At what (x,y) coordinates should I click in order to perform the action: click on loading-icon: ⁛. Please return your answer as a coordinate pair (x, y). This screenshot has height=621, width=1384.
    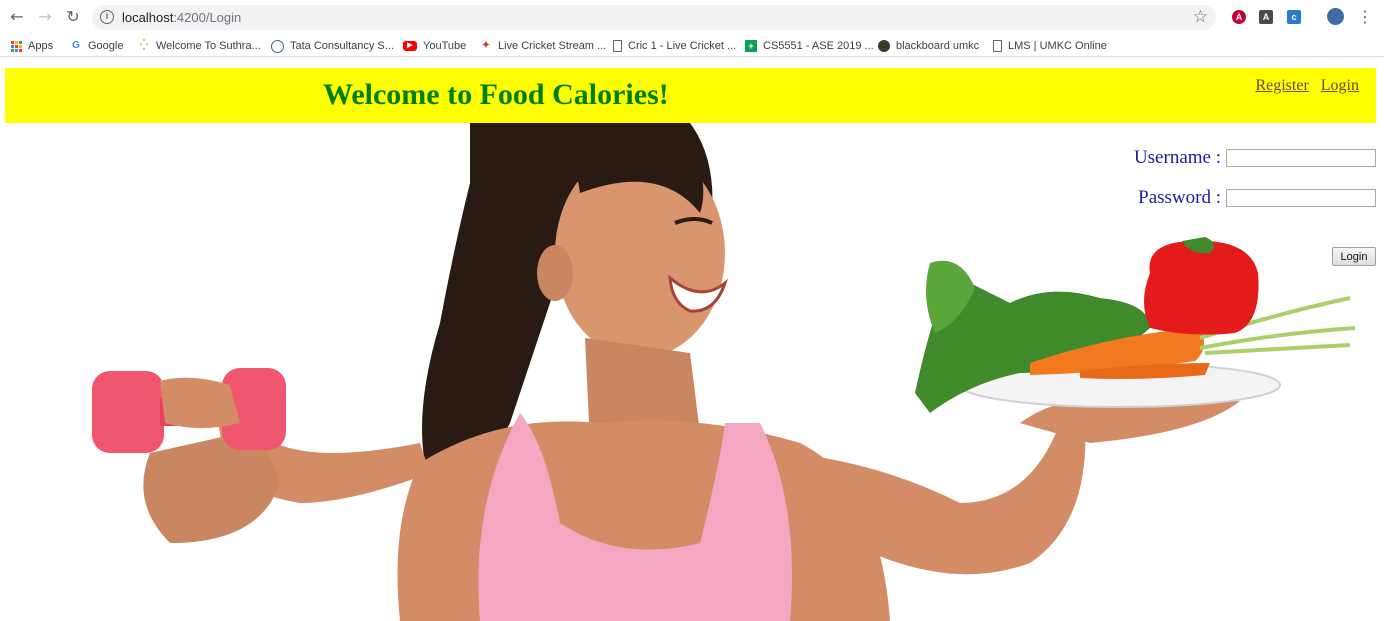
    Looking at the image, I should click on (144, 45).